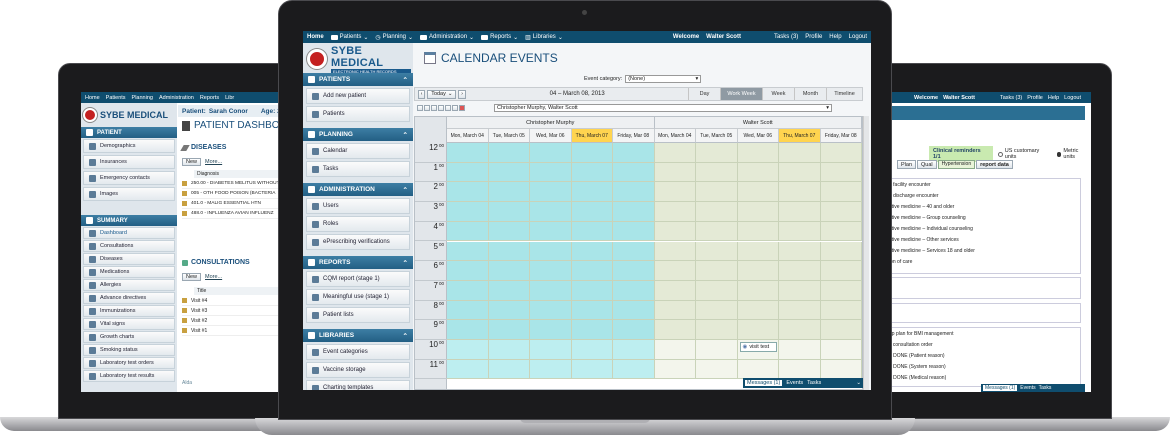  I want to click on left-sidebar-item: Medications, so click(129, 272).